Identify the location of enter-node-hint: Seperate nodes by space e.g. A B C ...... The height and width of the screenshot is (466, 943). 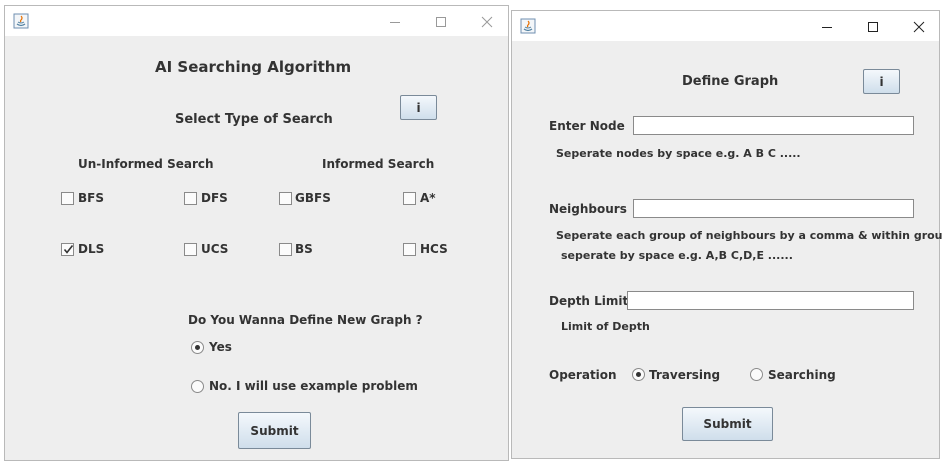
(678, 153).